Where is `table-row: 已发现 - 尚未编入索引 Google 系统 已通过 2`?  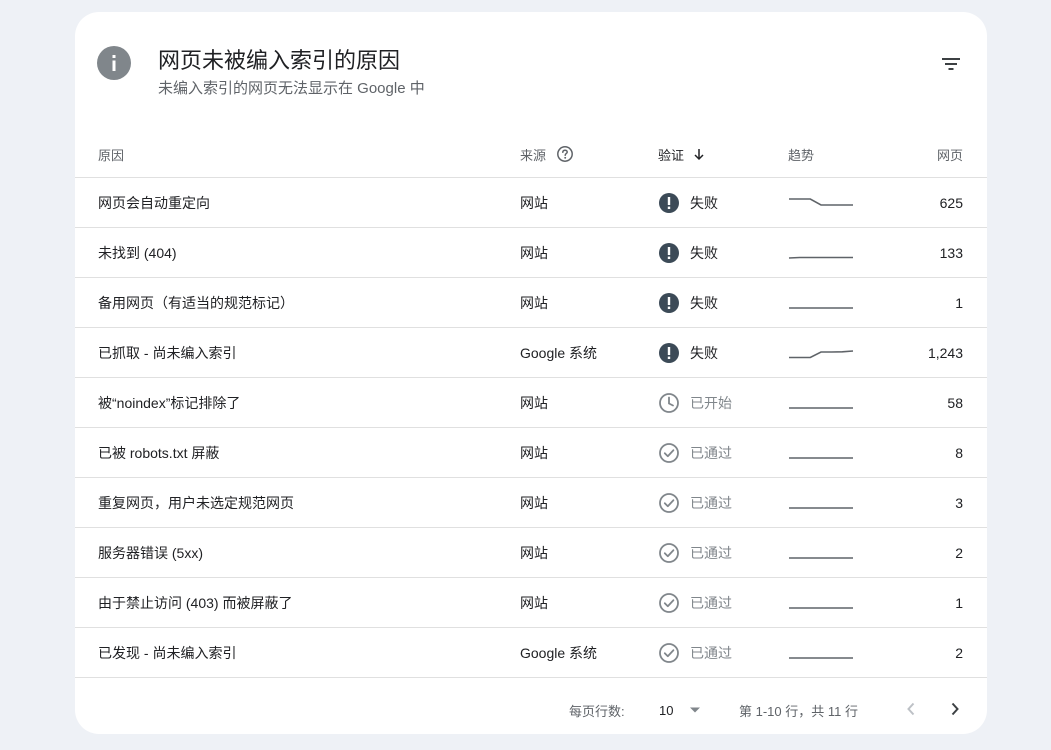 table-row: 已发现 - 尚未编入索引 Google 系统 已通过 2 is located at coordinates (531, 653).